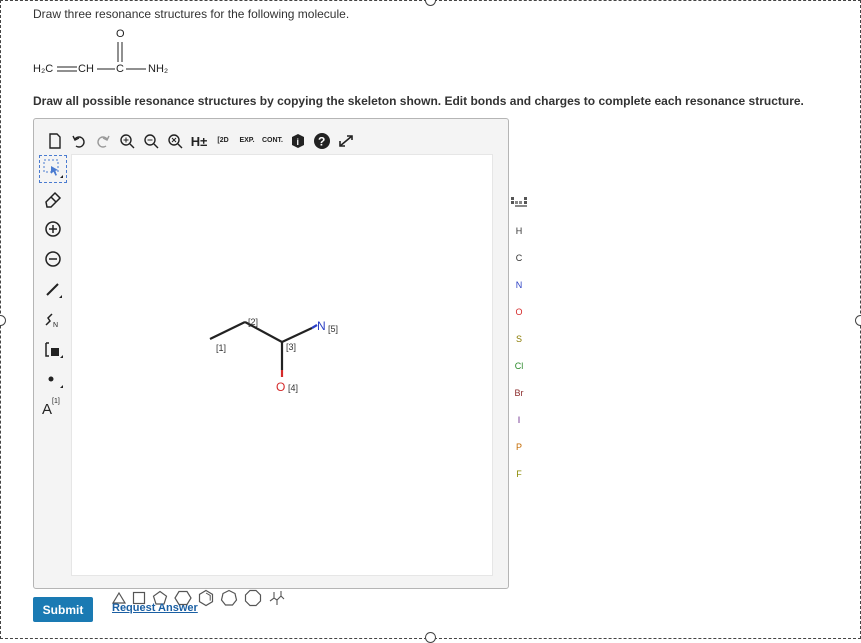 This screenshot has height=643, width=861. I want to click on atom-button-p: P, so click(519, 447).